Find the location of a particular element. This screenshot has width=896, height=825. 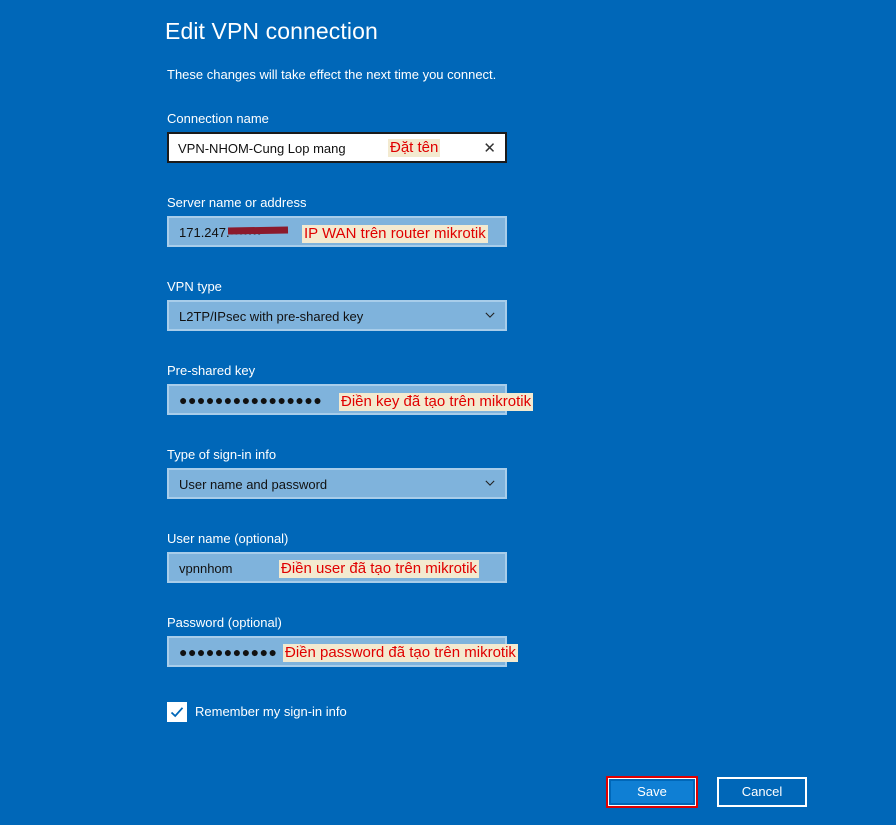

server-label: Server name or address is located at coordinates (237, 202).